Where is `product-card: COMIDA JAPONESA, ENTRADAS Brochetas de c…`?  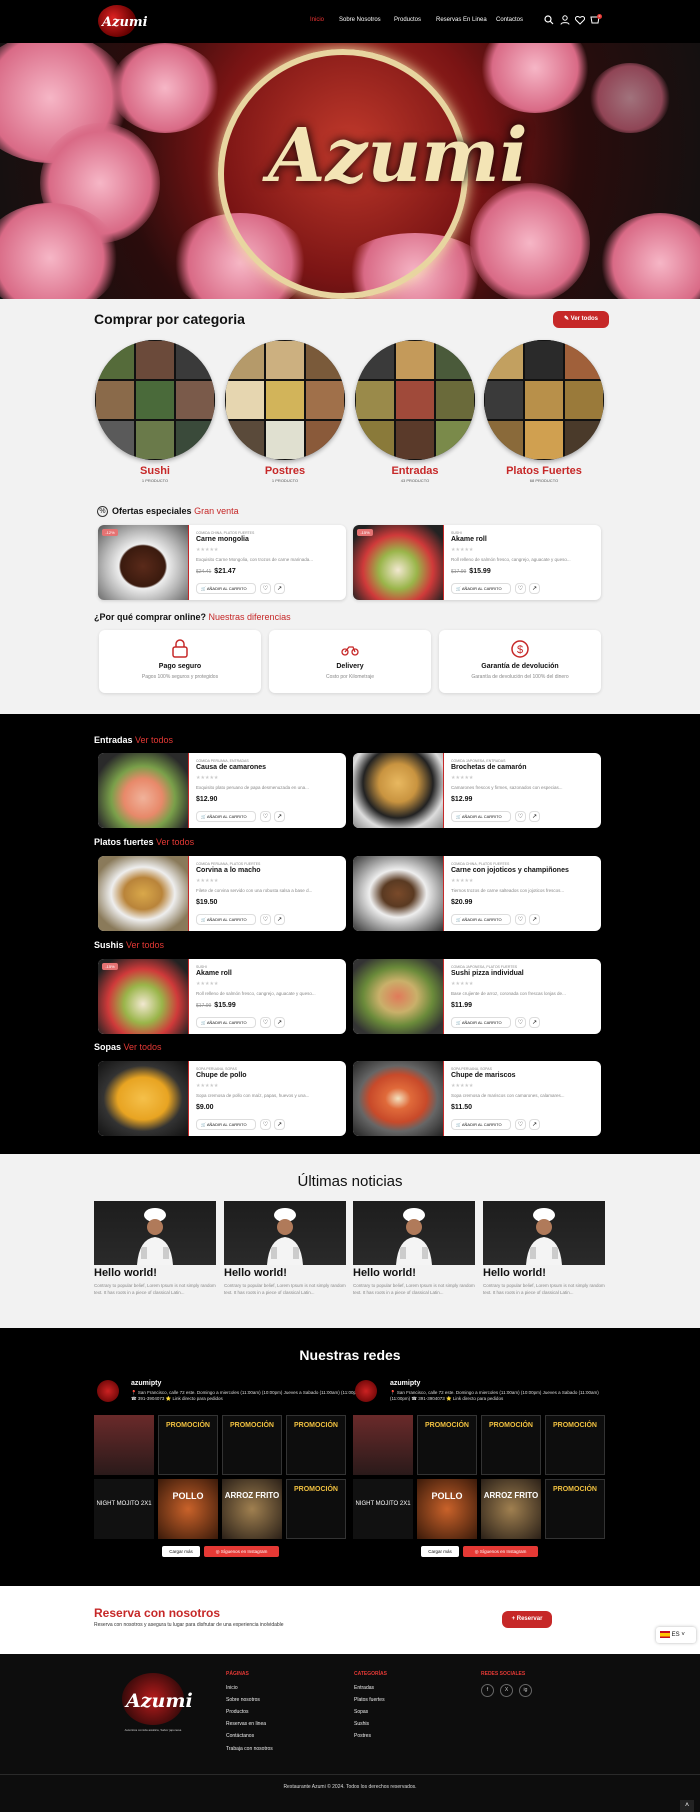 product-card: COMIDA JAPONESA, ENTRADAS Brochetas de c… is located at coordinates (477, 790).